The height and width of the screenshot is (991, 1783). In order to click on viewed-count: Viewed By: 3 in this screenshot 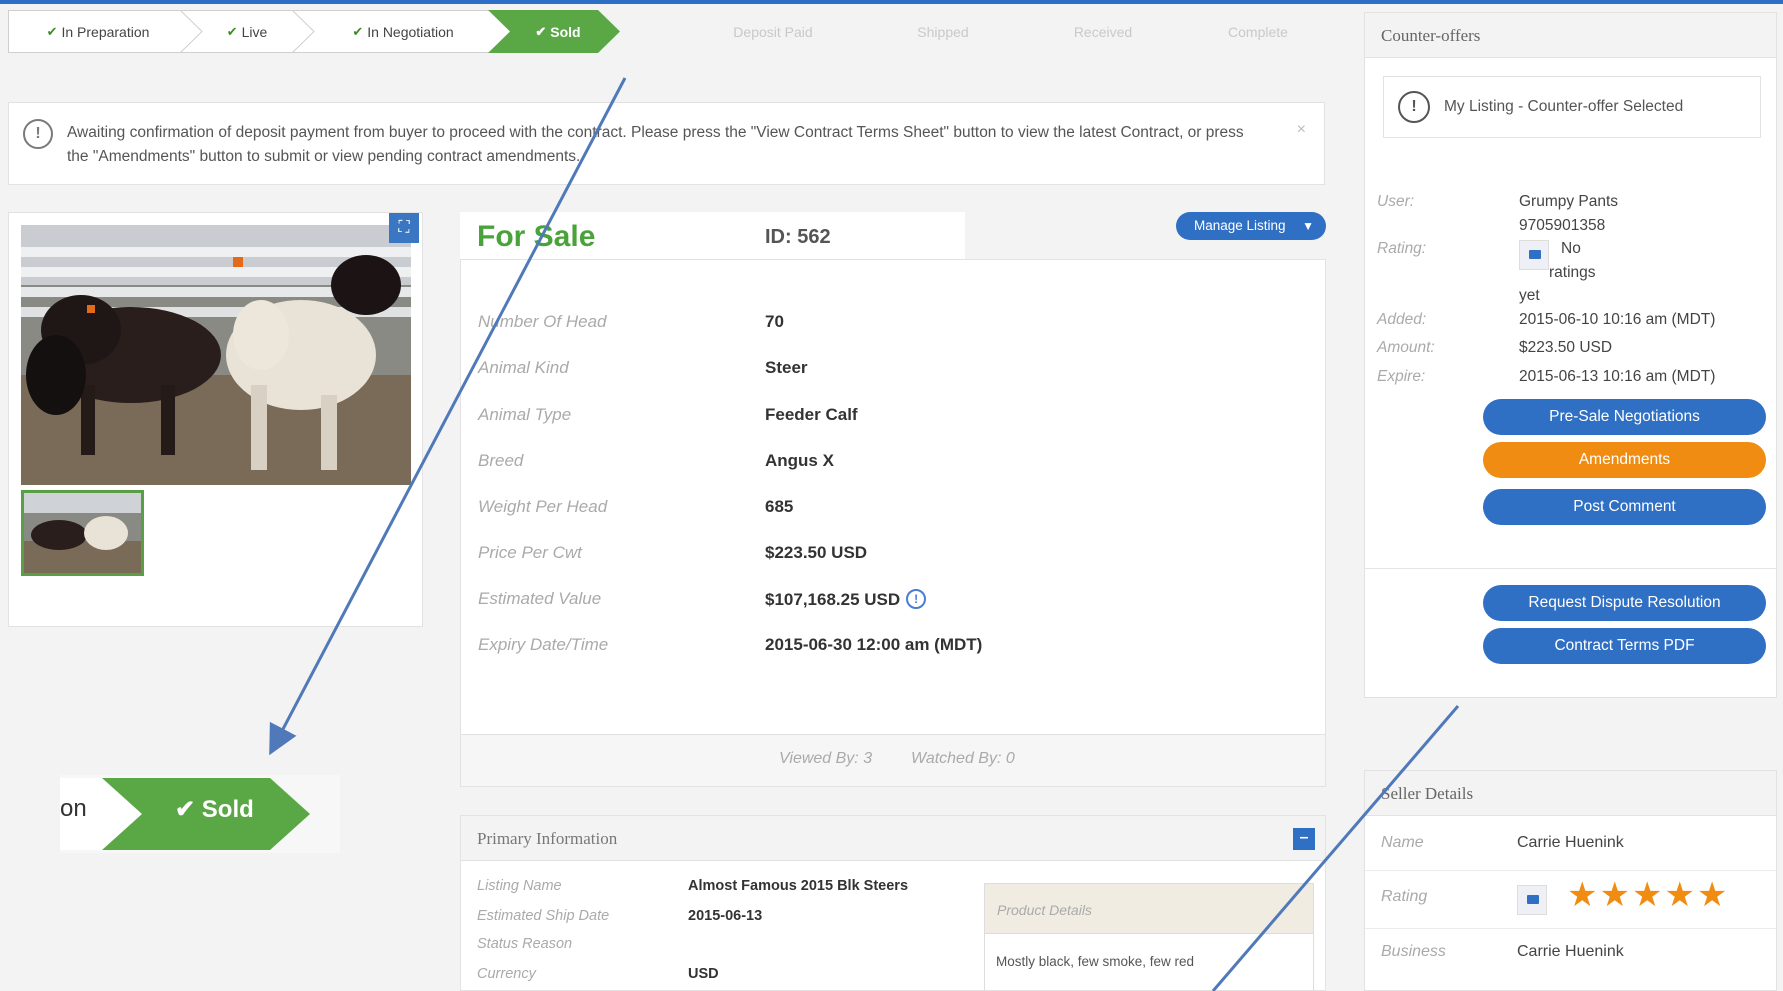, I will do `click(826, 758)`.